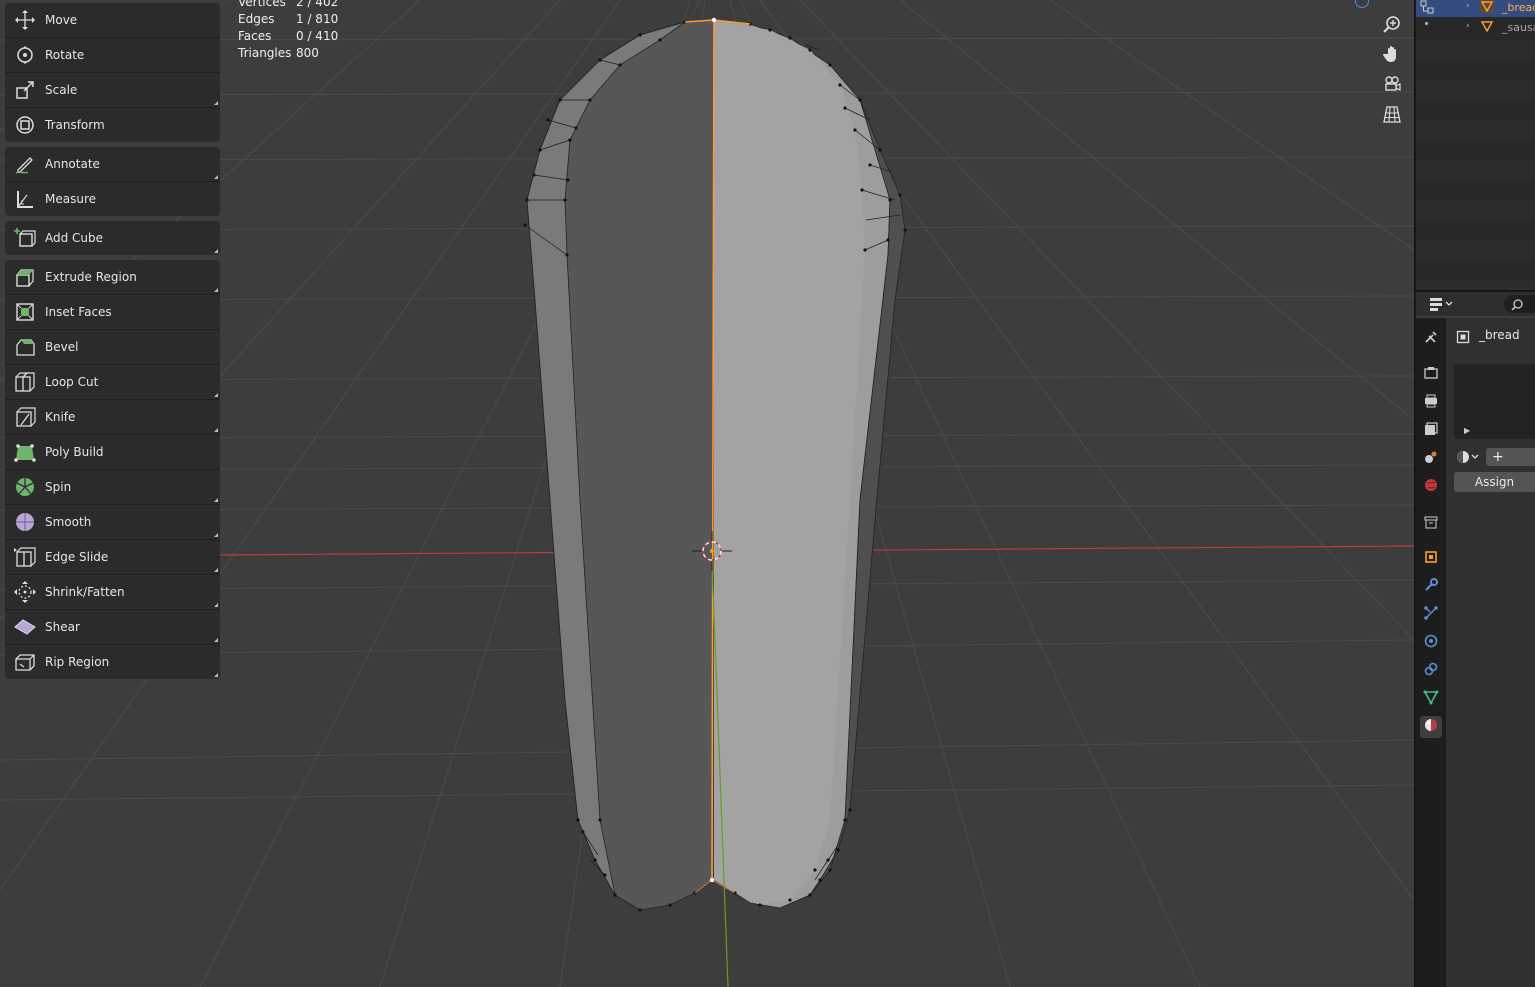  I want to click on outliner-rows-bg, so click(1475, 155).